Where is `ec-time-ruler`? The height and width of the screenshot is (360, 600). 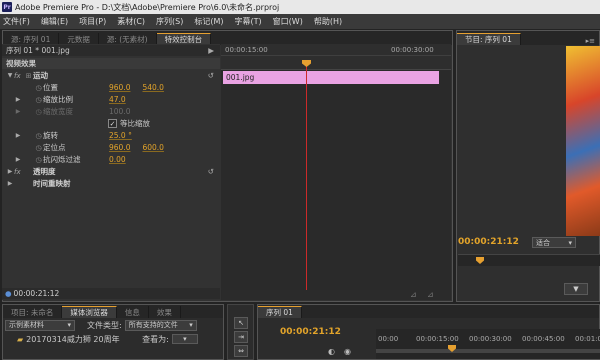
ec-time-ruler is located at coordinates (336, 63).